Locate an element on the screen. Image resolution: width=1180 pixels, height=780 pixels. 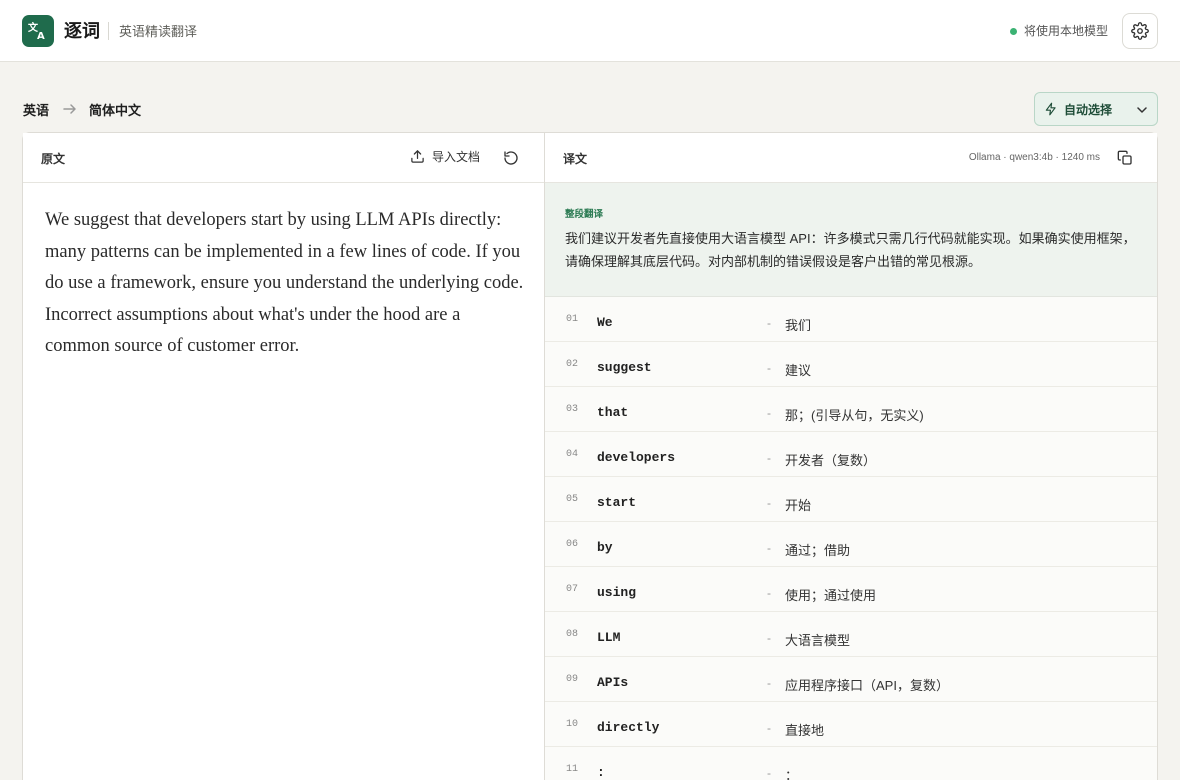
word-chinese: 那；(引导从句，无实义) is located at coordinates (854, 415).